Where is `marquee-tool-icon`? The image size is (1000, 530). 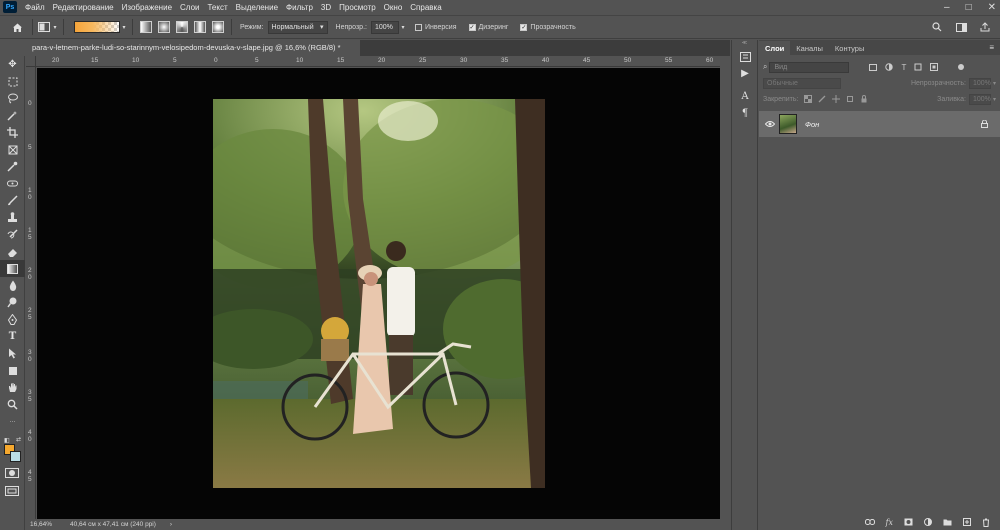 marquee-tool-icon is located at coordinates (12, 81).